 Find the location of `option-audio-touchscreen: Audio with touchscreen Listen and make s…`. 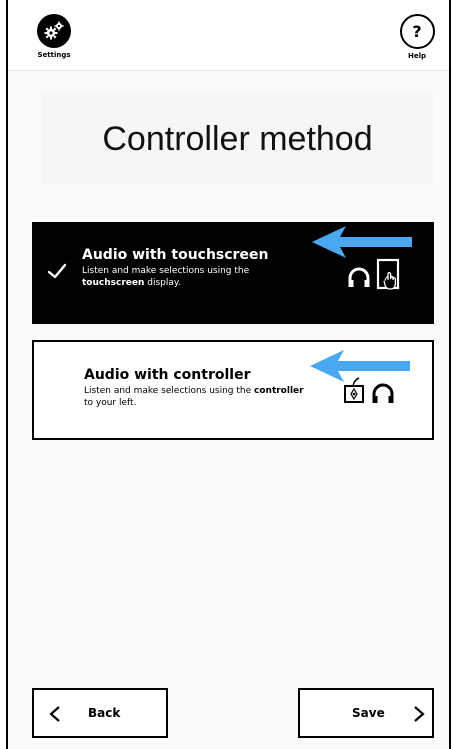

option-audio-touchscreen: Audio with touchscreen Listen and make s… is located at coordinates (233, 273).